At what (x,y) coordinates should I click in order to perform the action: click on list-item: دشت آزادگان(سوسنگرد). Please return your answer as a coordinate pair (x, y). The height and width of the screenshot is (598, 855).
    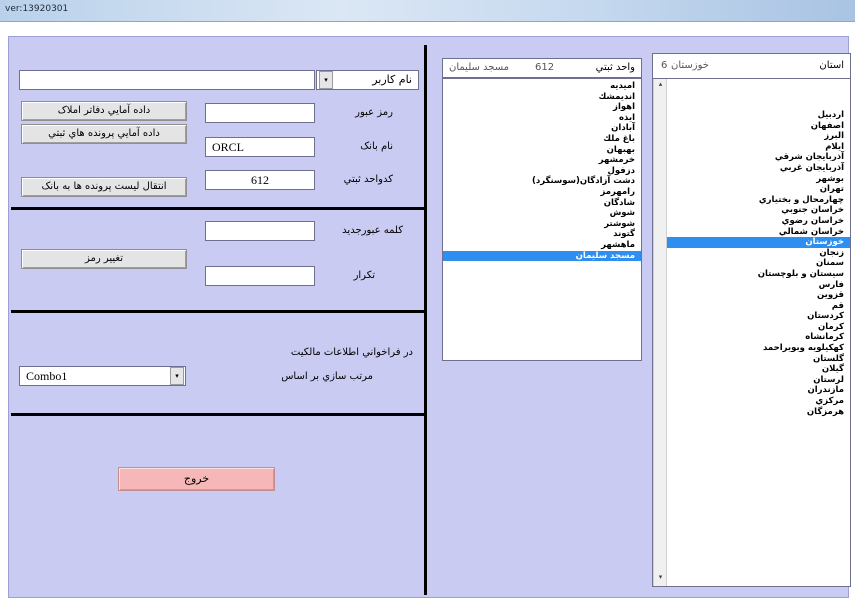
    Looking at the image, I should click on (542, 181).